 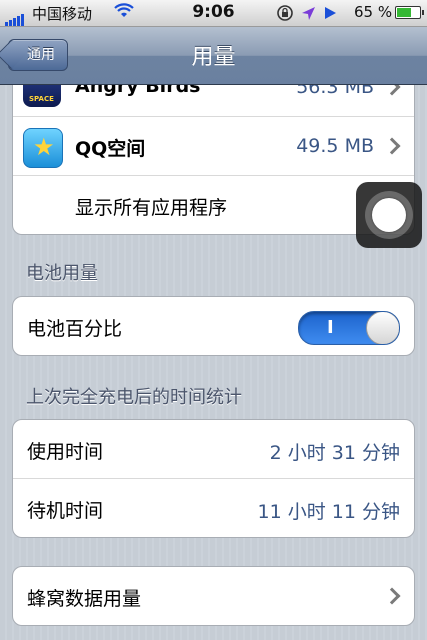 What do you see at coordinates (62, 273) in the screenshot?
I see `battery-section-header: 电池用量` at bounding box center [62, 273].